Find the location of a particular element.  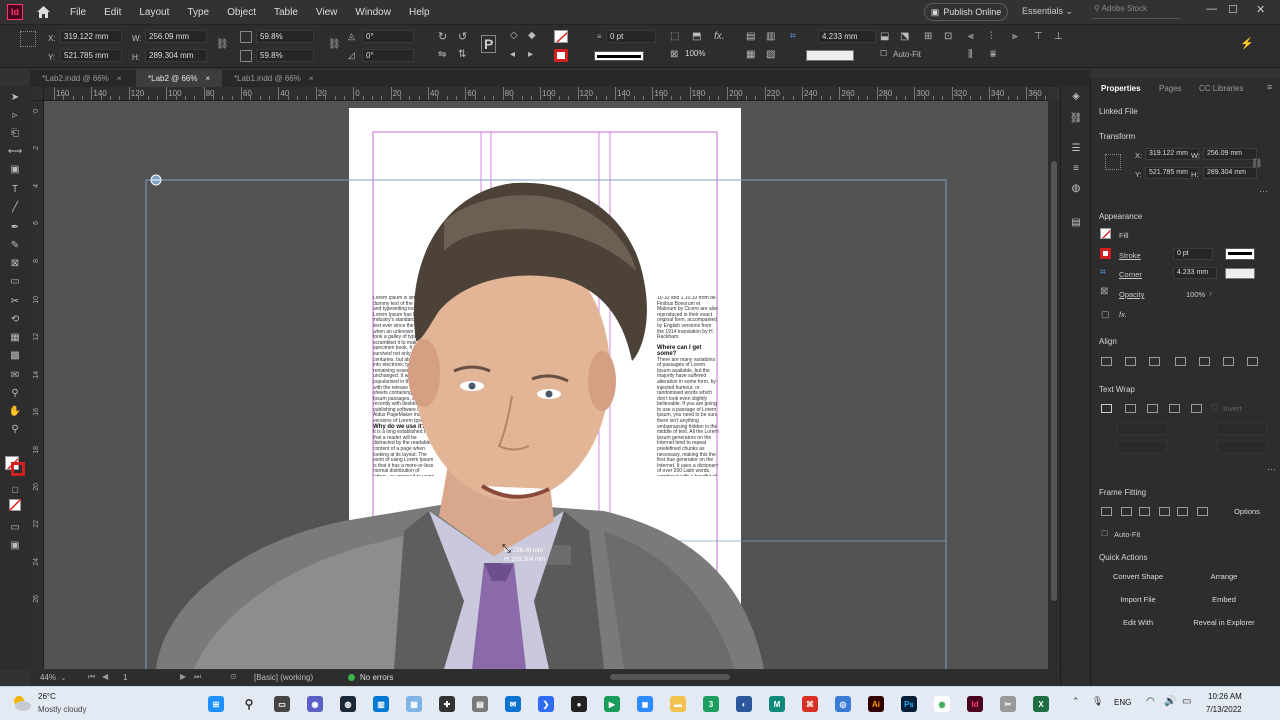

github-icon: ● is located at coordinates (579, 704).